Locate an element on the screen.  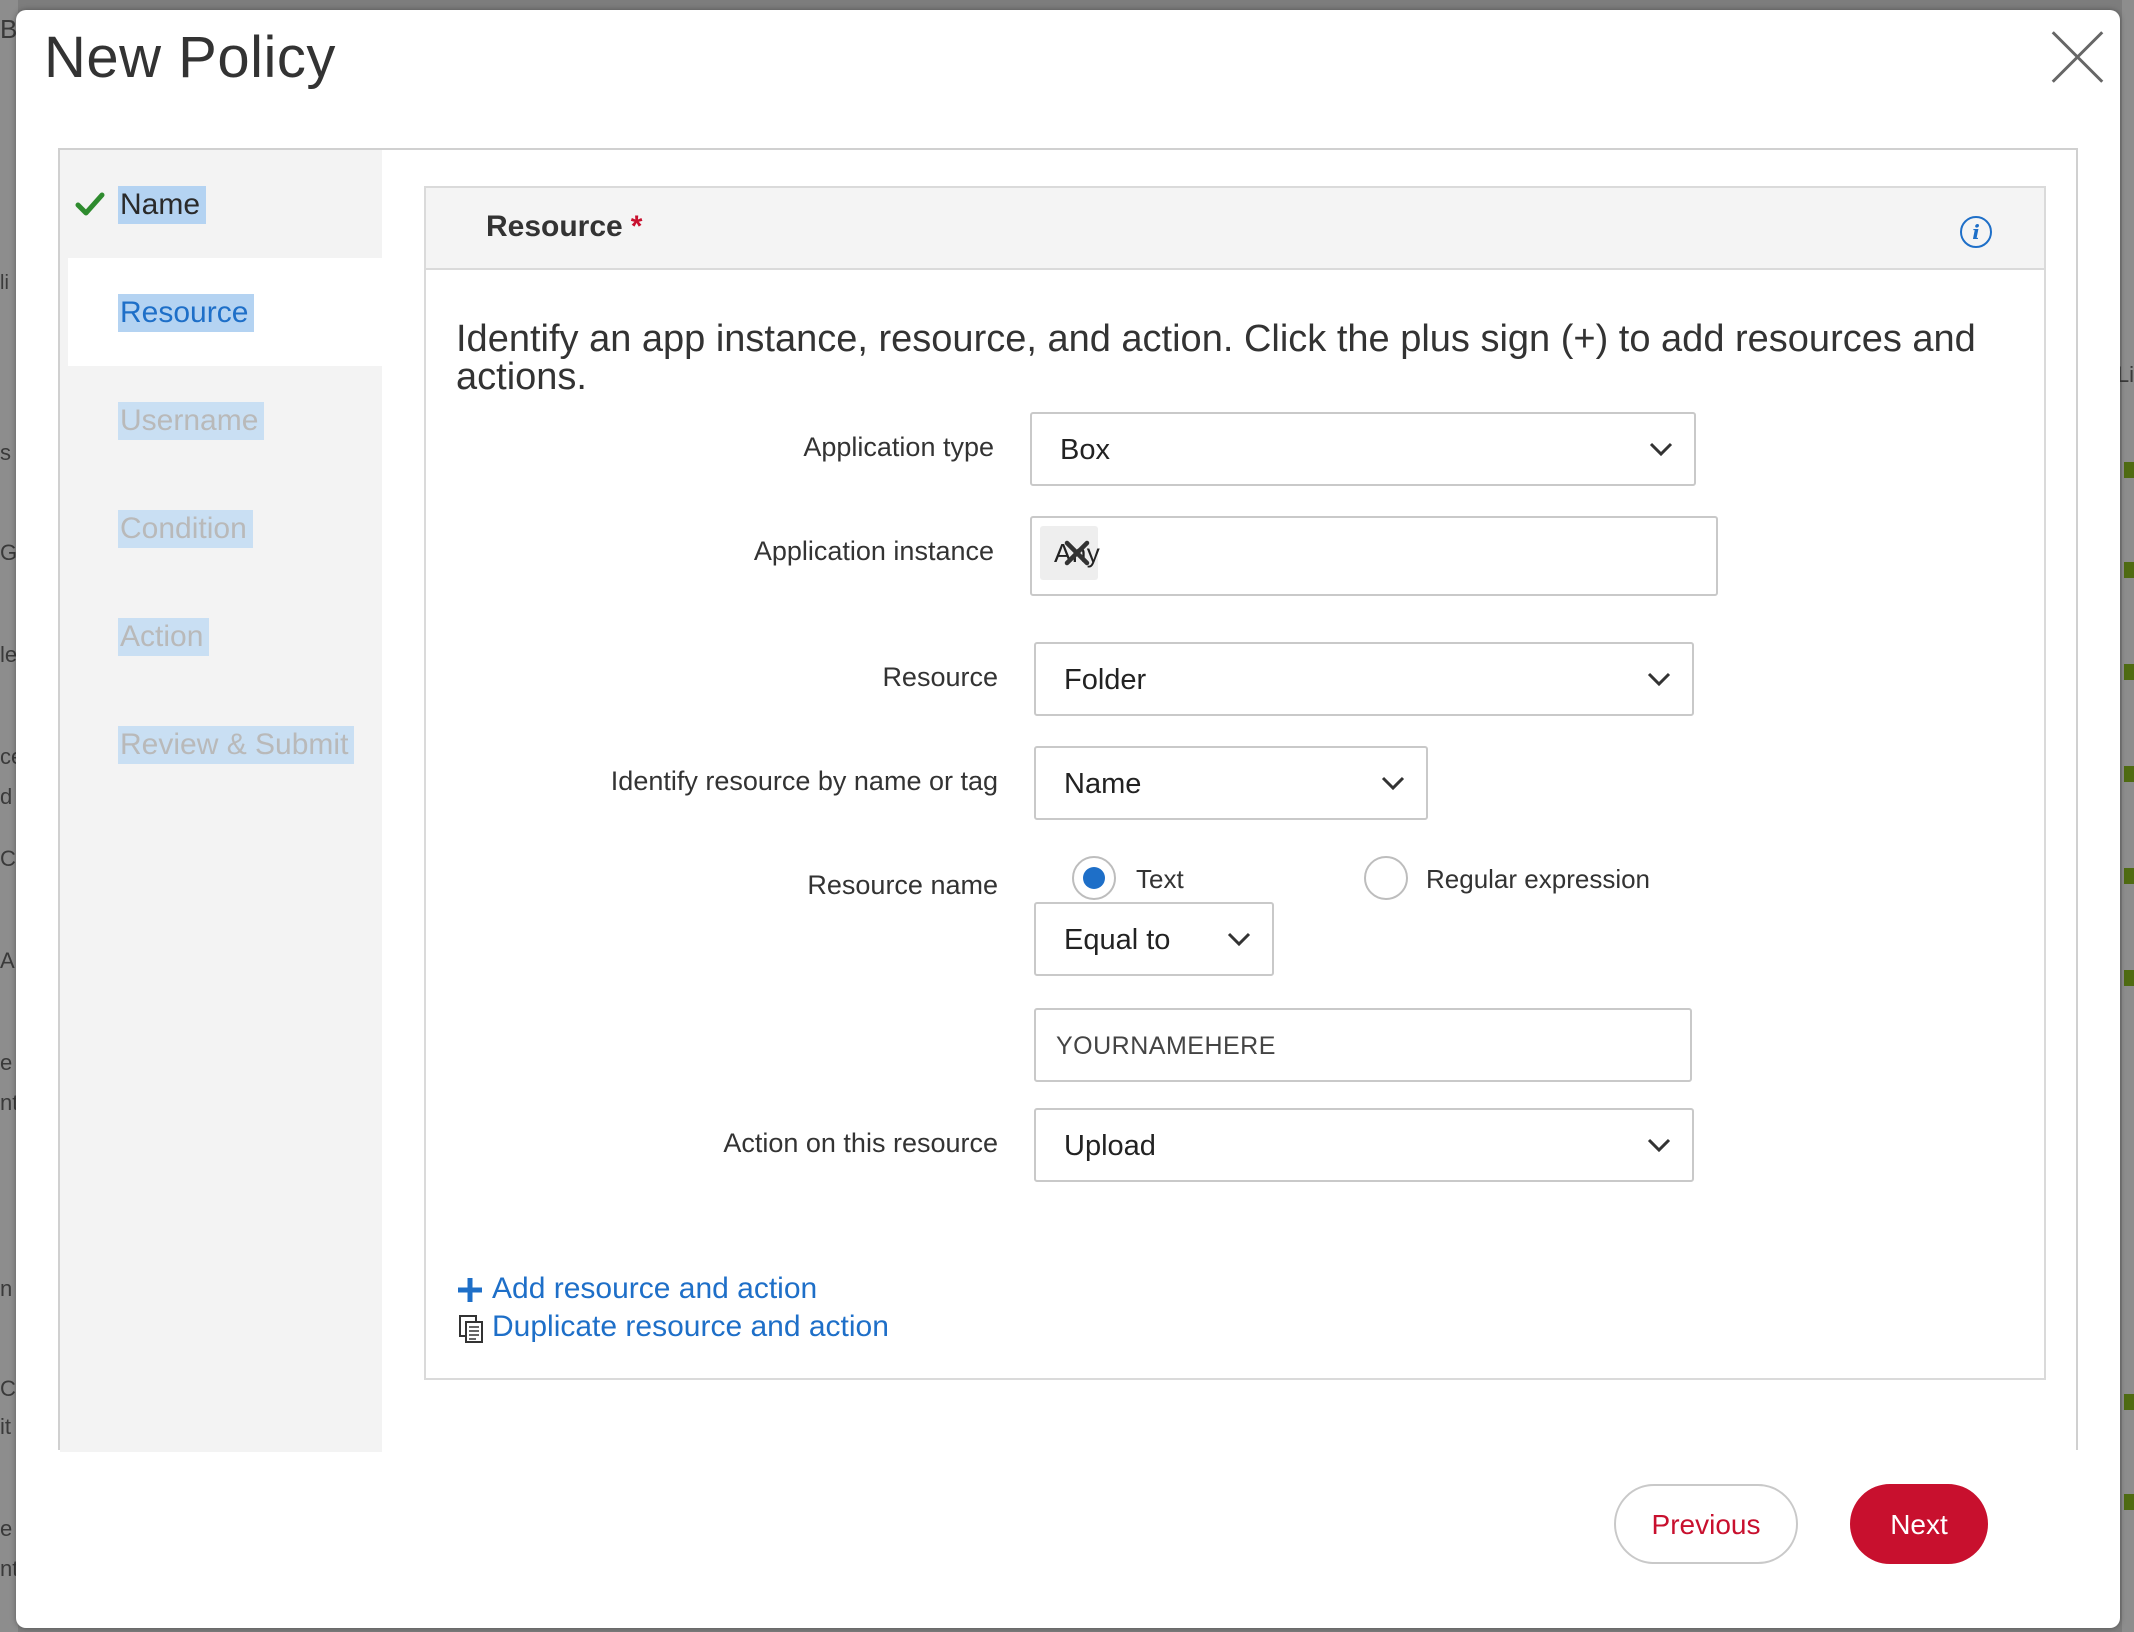
select-value: Equal to is located at coordinates (1117, 940).